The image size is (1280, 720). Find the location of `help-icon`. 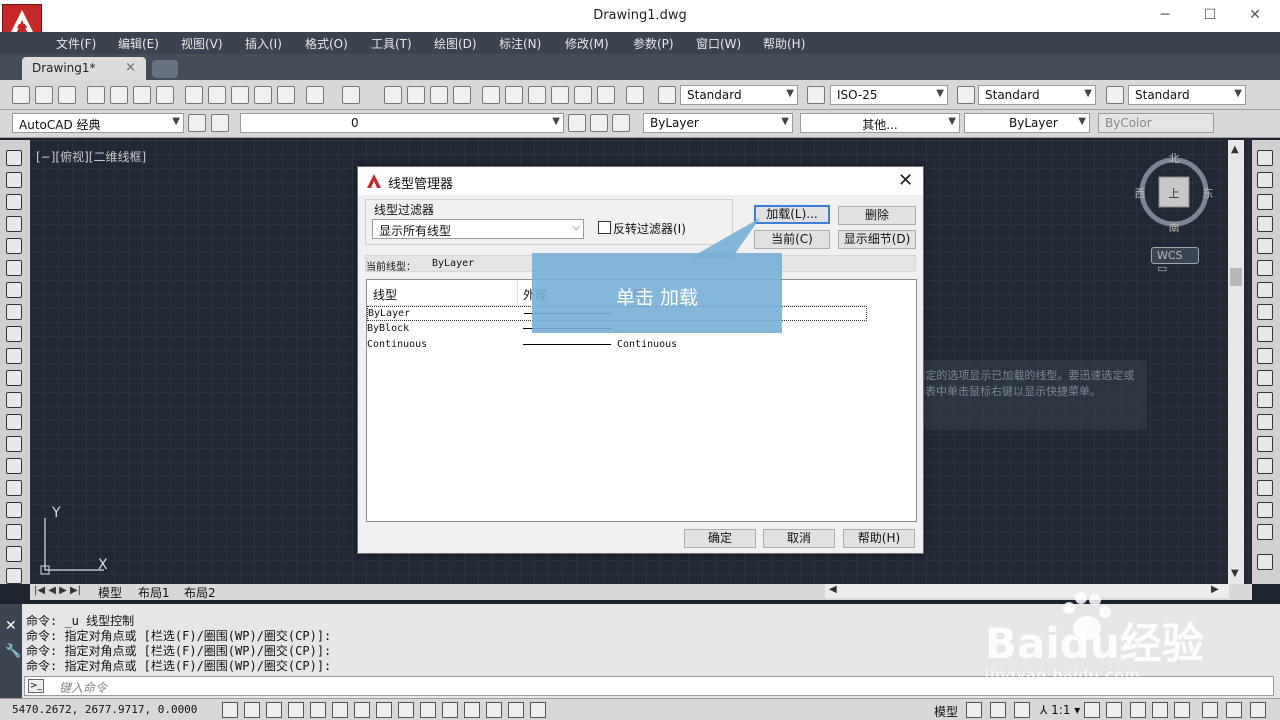

help-icon is located at coordinates (635, 95).